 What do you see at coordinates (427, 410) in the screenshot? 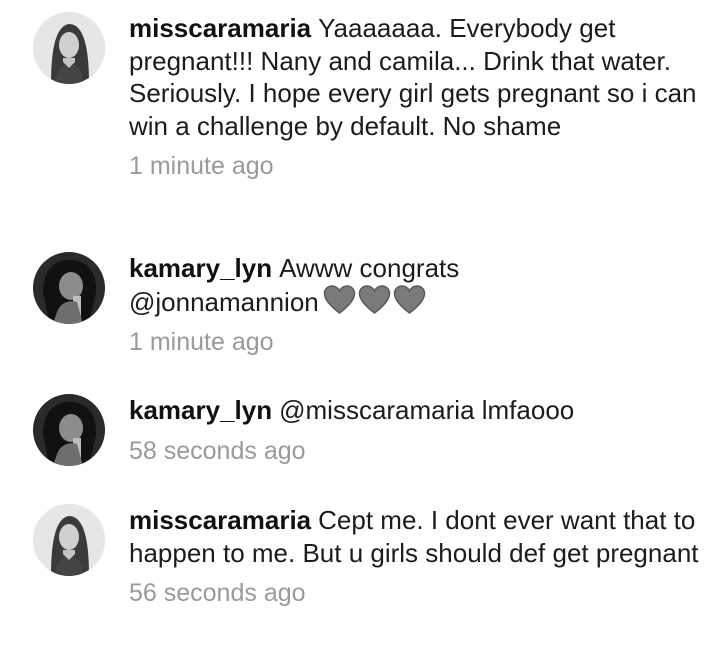
I see `comment-body: @misscaramaria lmfaooo` at bounding box center [427, 410].